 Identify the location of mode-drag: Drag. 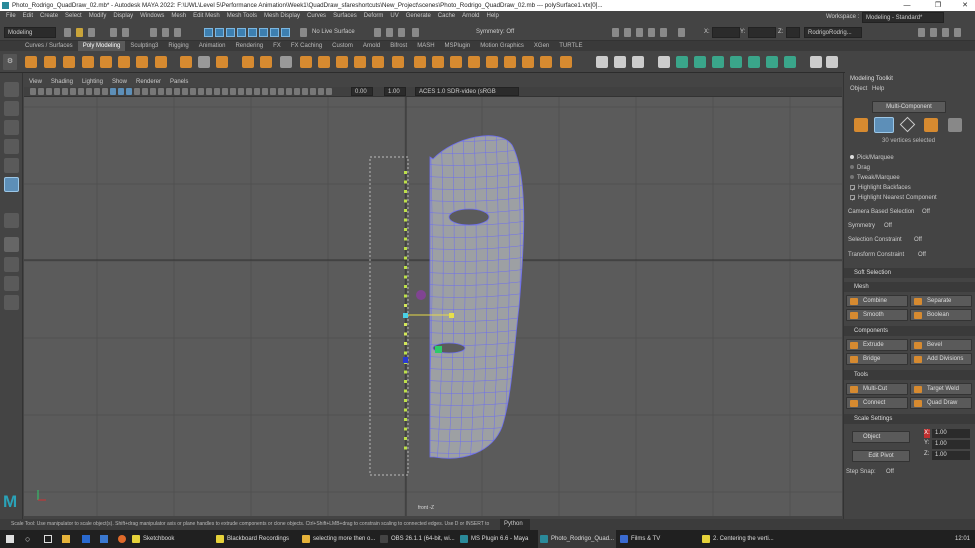
(860, 168).